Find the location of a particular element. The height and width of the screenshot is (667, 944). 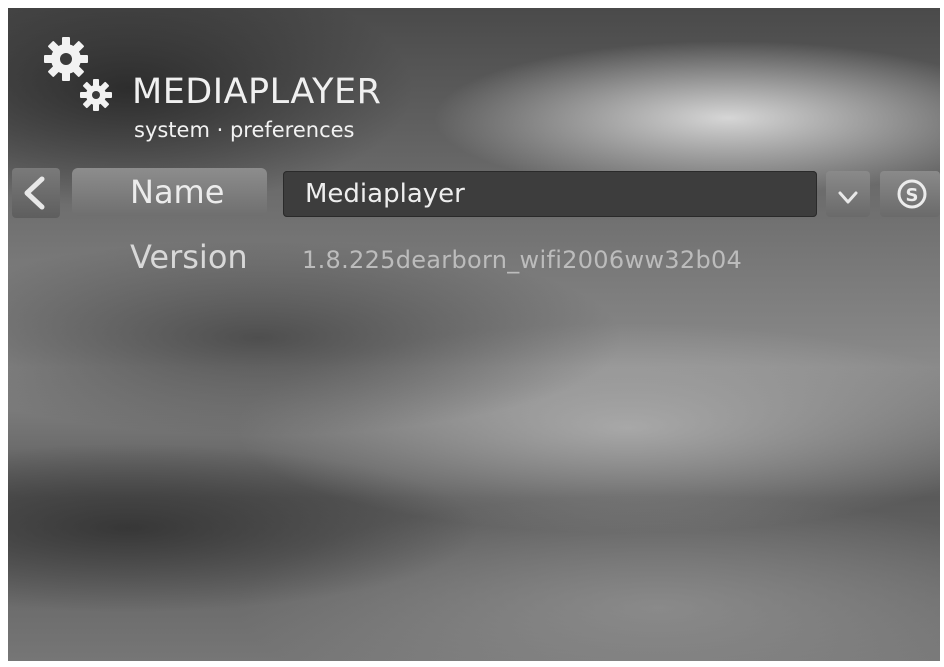

action-button: S is located at coordinates (910, 194).